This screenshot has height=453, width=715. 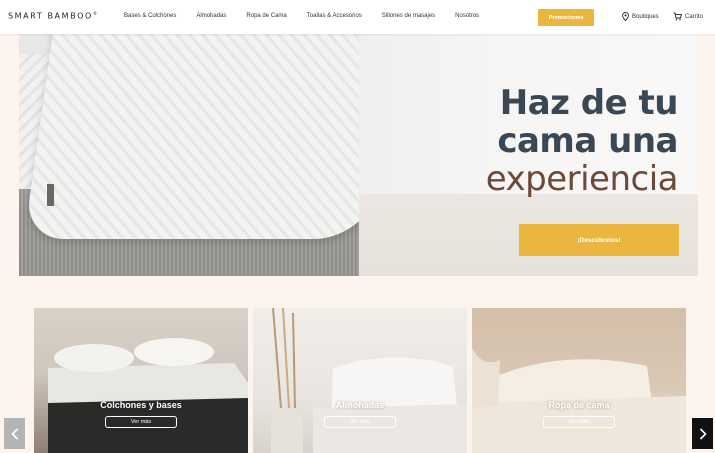 I want to click on boutiques-link: Boutiques, so click(x=640, y=16).